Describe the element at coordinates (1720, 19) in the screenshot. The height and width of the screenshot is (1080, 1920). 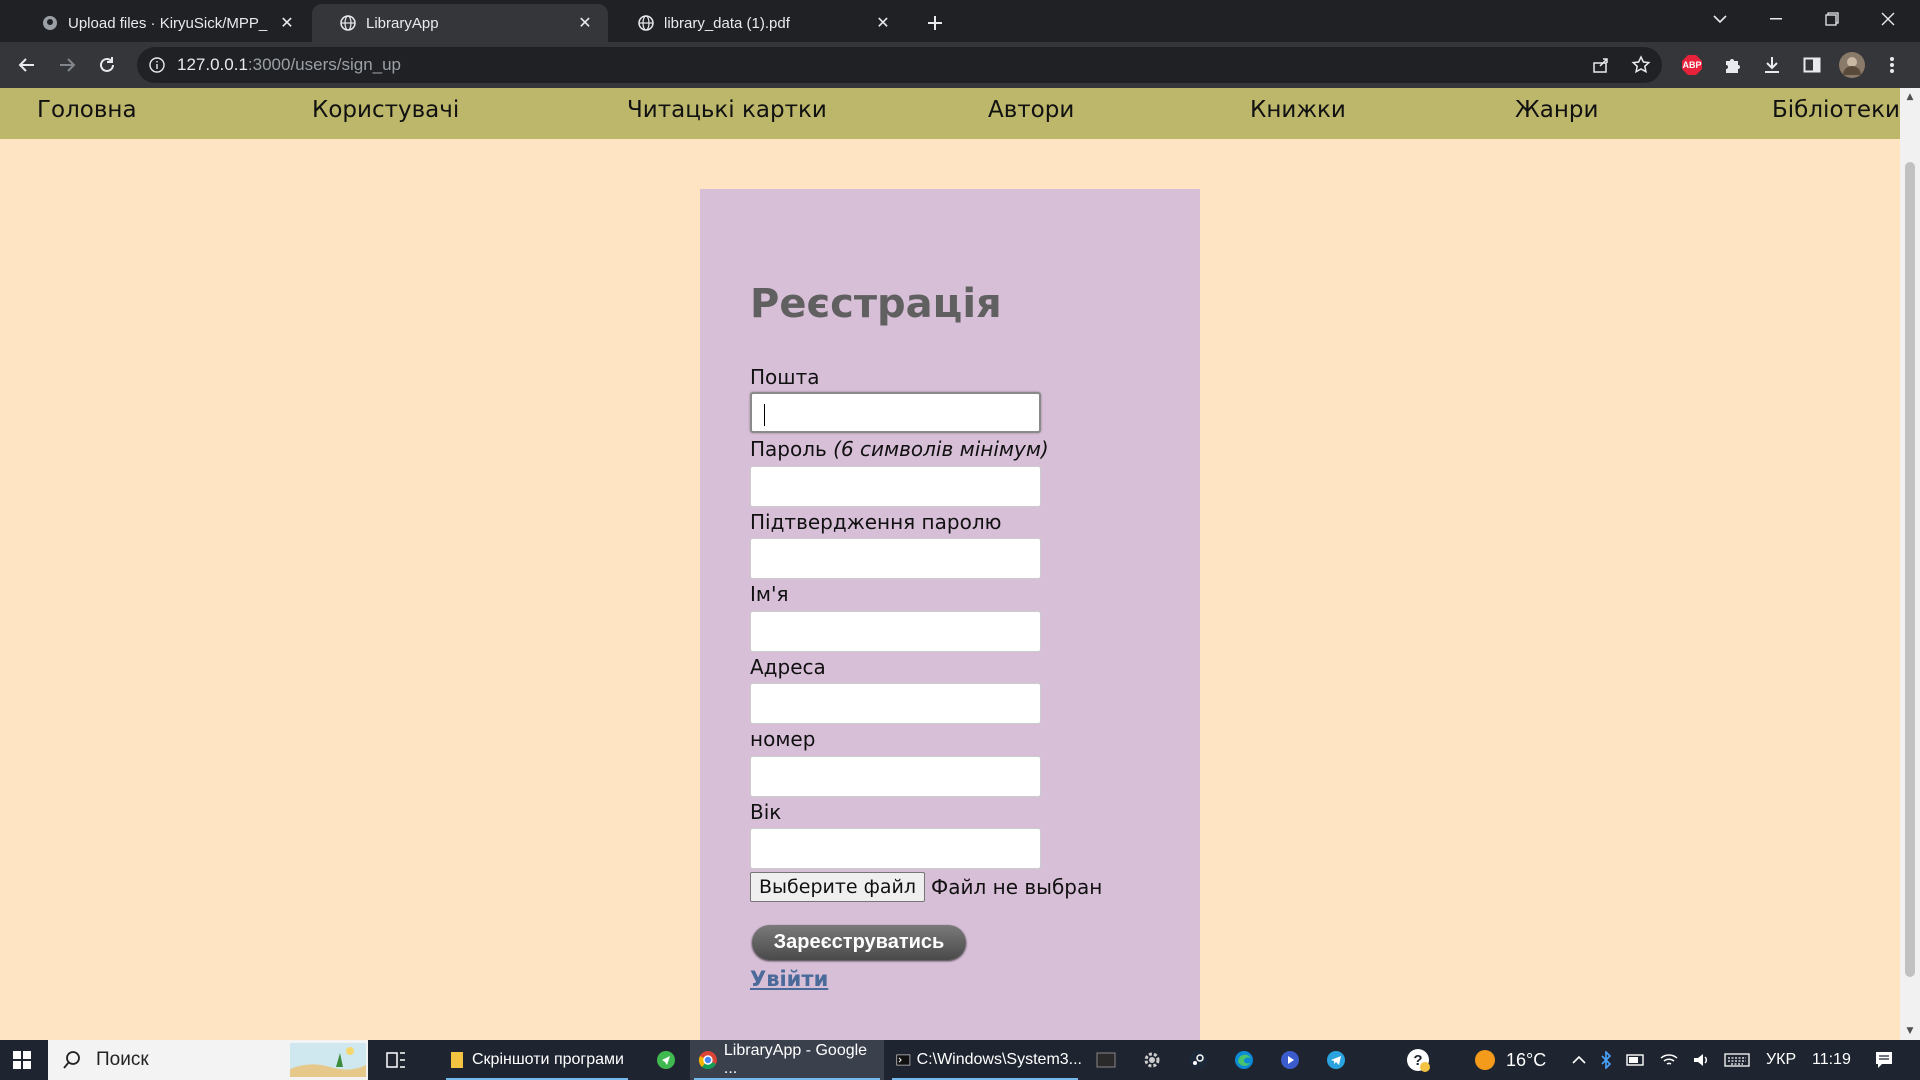
I see `tab-search-button` at that location.